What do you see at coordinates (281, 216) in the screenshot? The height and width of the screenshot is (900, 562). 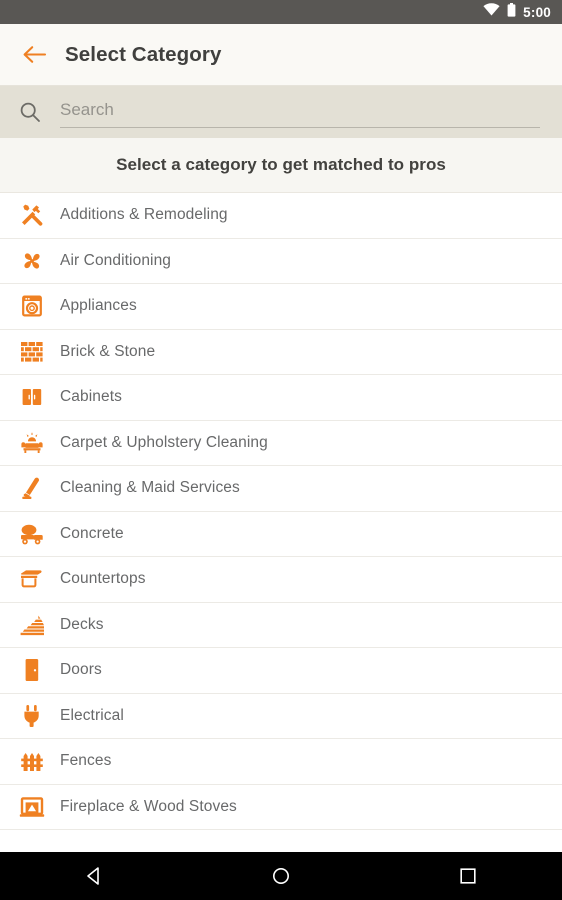 I see `category-row: Additions & Remodeling` at bounding box center [281, 216].